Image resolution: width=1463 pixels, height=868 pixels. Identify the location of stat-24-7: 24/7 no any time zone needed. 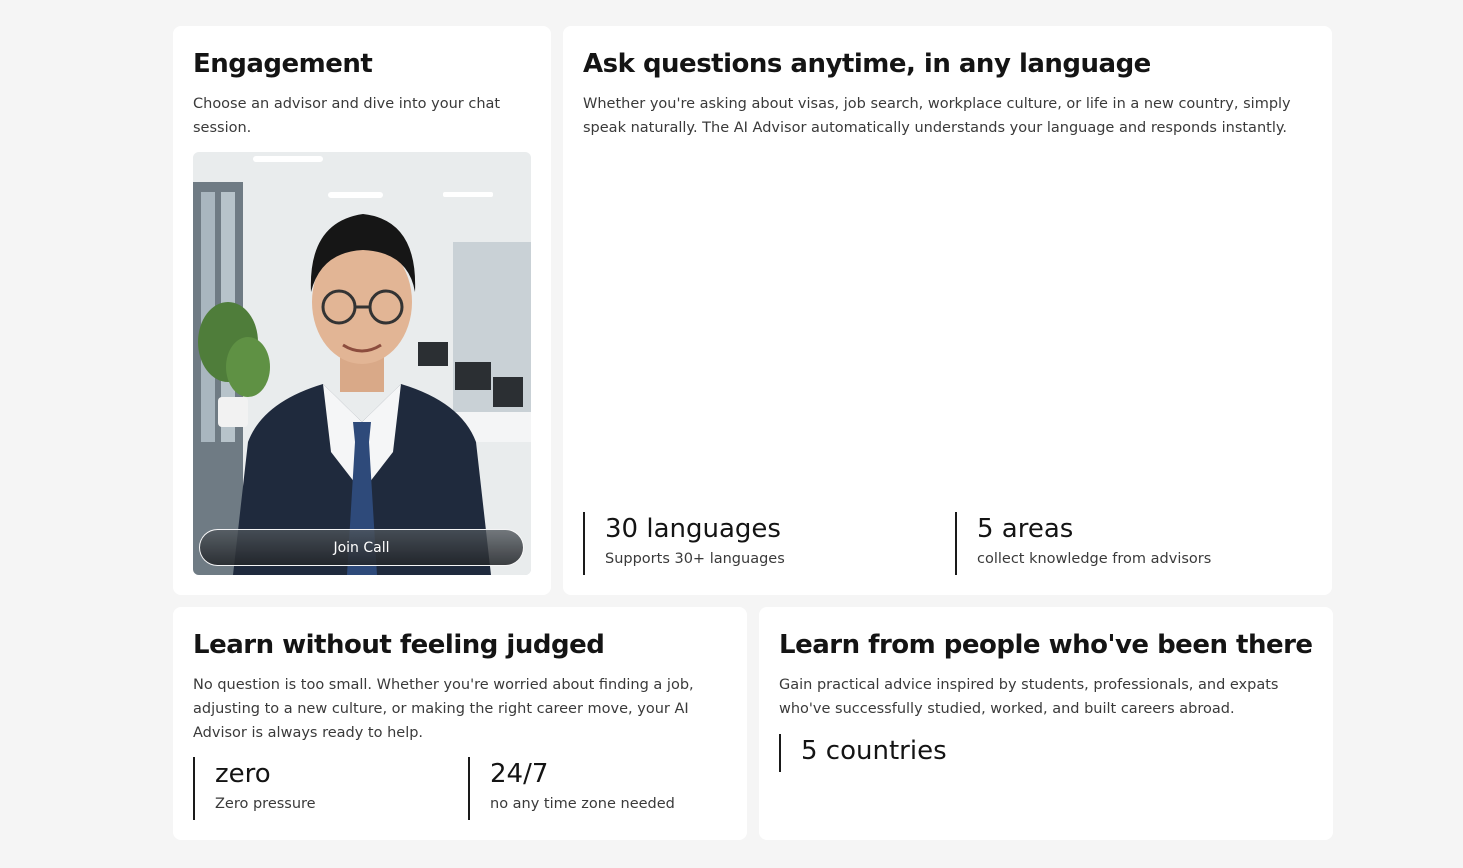
(593, 788).